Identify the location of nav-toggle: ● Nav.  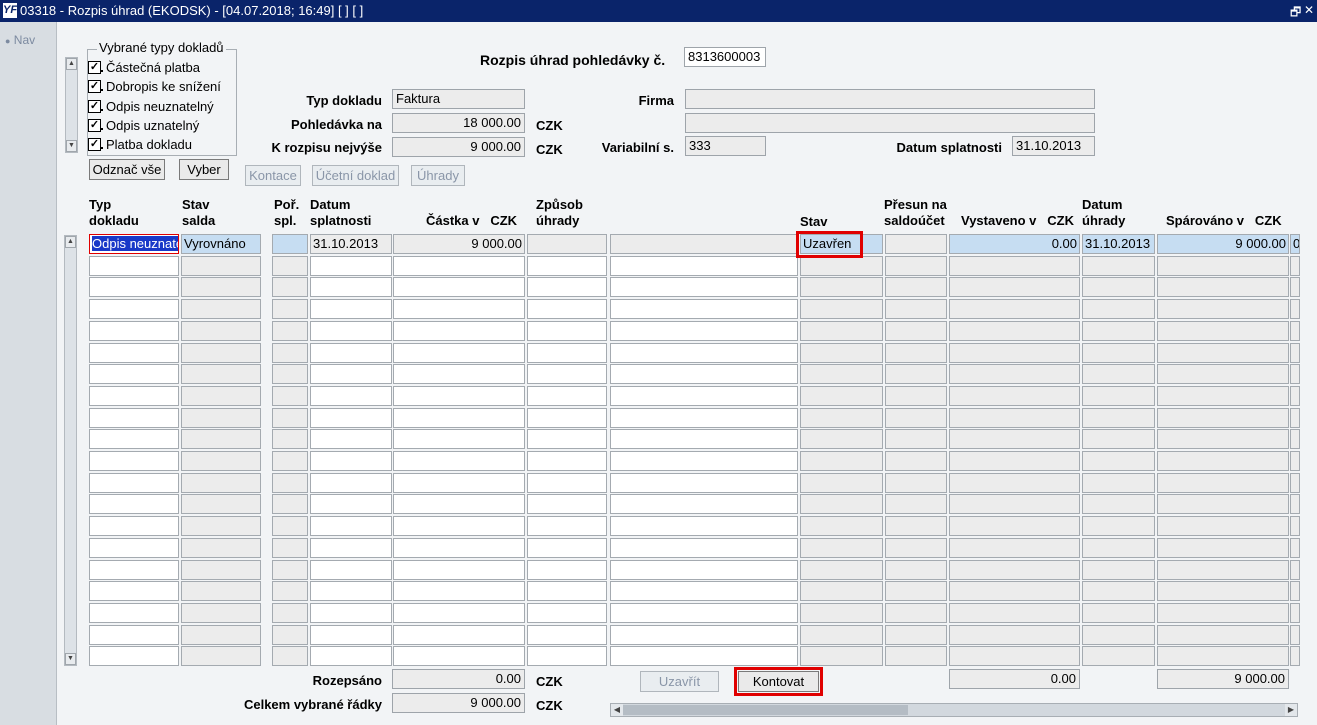
(20, 40).